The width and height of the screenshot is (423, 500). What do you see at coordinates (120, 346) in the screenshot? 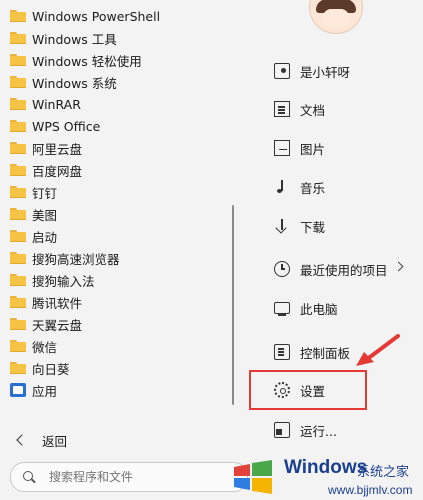
I see `list-item: 微信` at bounding box center [120, 346].